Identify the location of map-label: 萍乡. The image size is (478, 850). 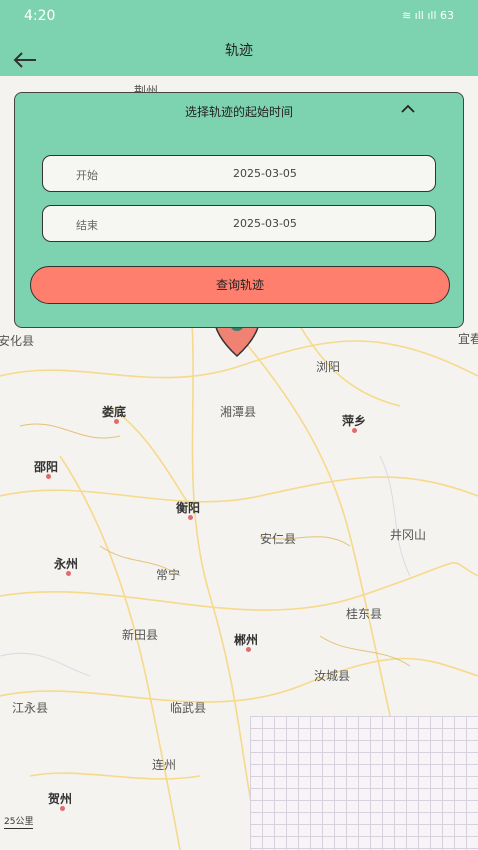
(354, 421).